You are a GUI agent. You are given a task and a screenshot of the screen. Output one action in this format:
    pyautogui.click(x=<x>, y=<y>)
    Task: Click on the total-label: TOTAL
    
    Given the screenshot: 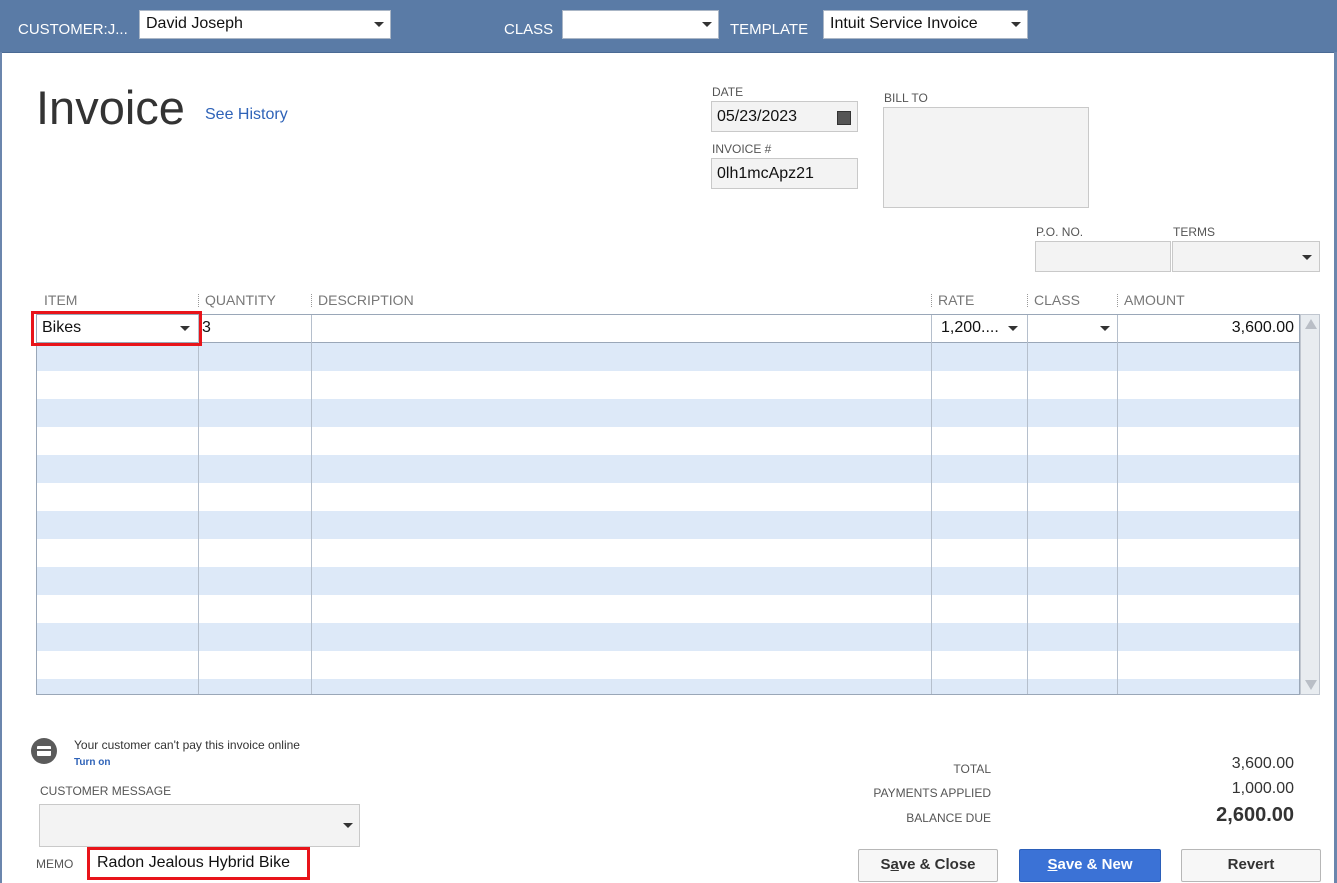 What is the action you would take?
    pyautogui.click(x=972, y=769)
    